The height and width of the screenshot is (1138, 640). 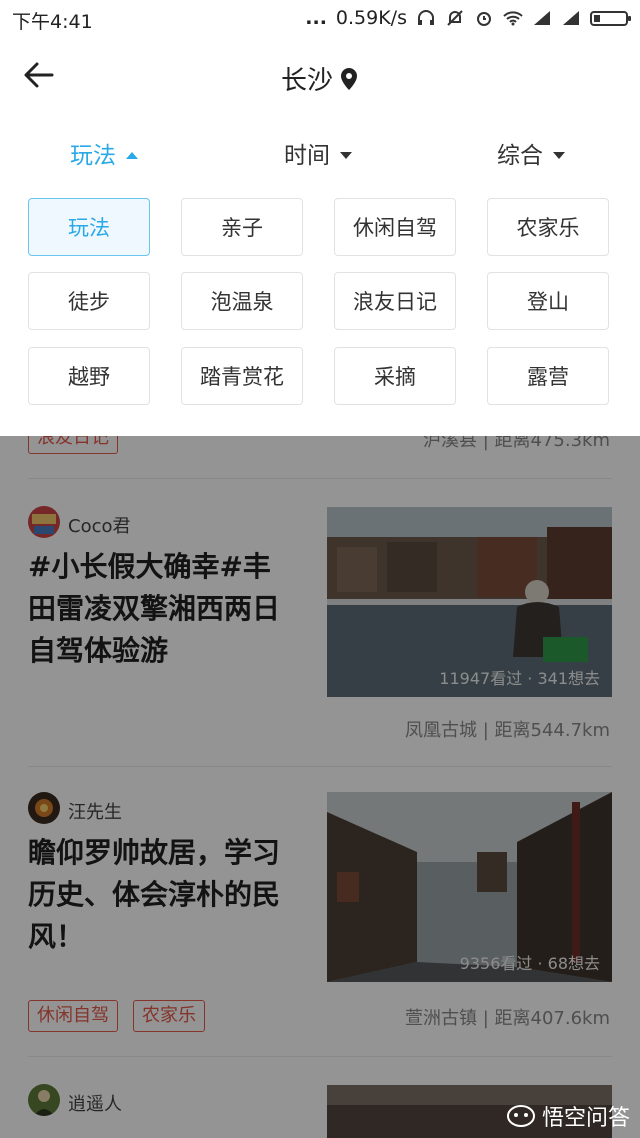 I want to click on tag-option: 农家乐, so click(x=548, y=227).